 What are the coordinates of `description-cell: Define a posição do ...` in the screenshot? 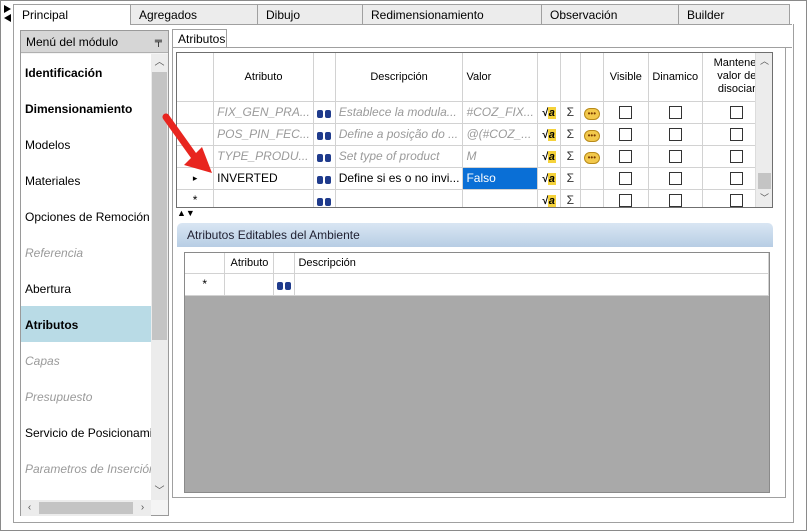 It's located at (399, 134).